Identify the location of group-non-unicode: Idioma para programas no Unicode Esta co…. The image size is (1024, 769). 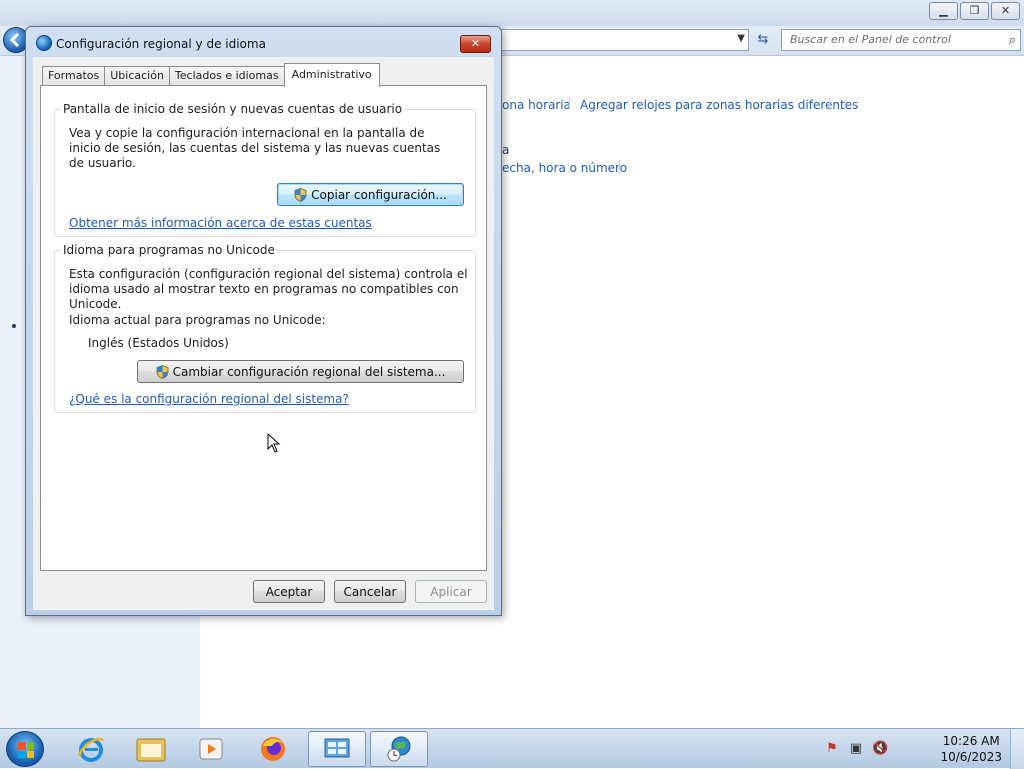
(265, 328).